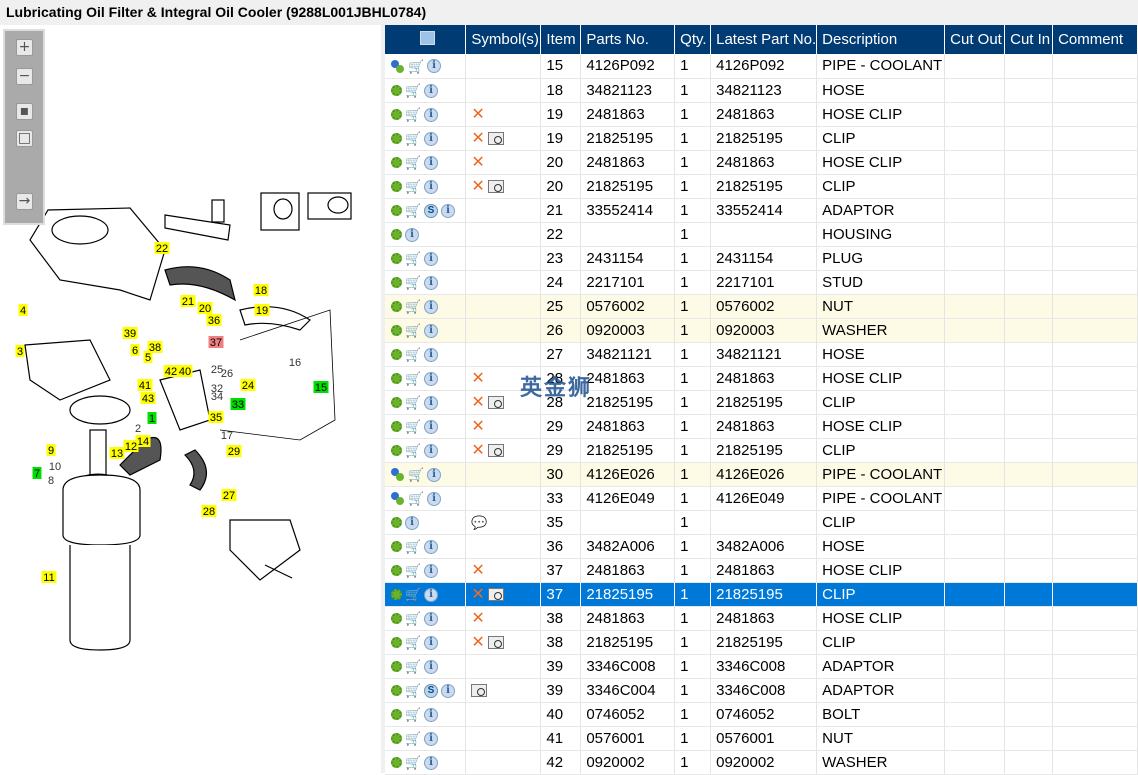 This screenshot has height=775, width=1138. What do you see at coordinates (51, 451) in the screenshot?
I see `callout-9: 9` at bounding box center [51, 451].